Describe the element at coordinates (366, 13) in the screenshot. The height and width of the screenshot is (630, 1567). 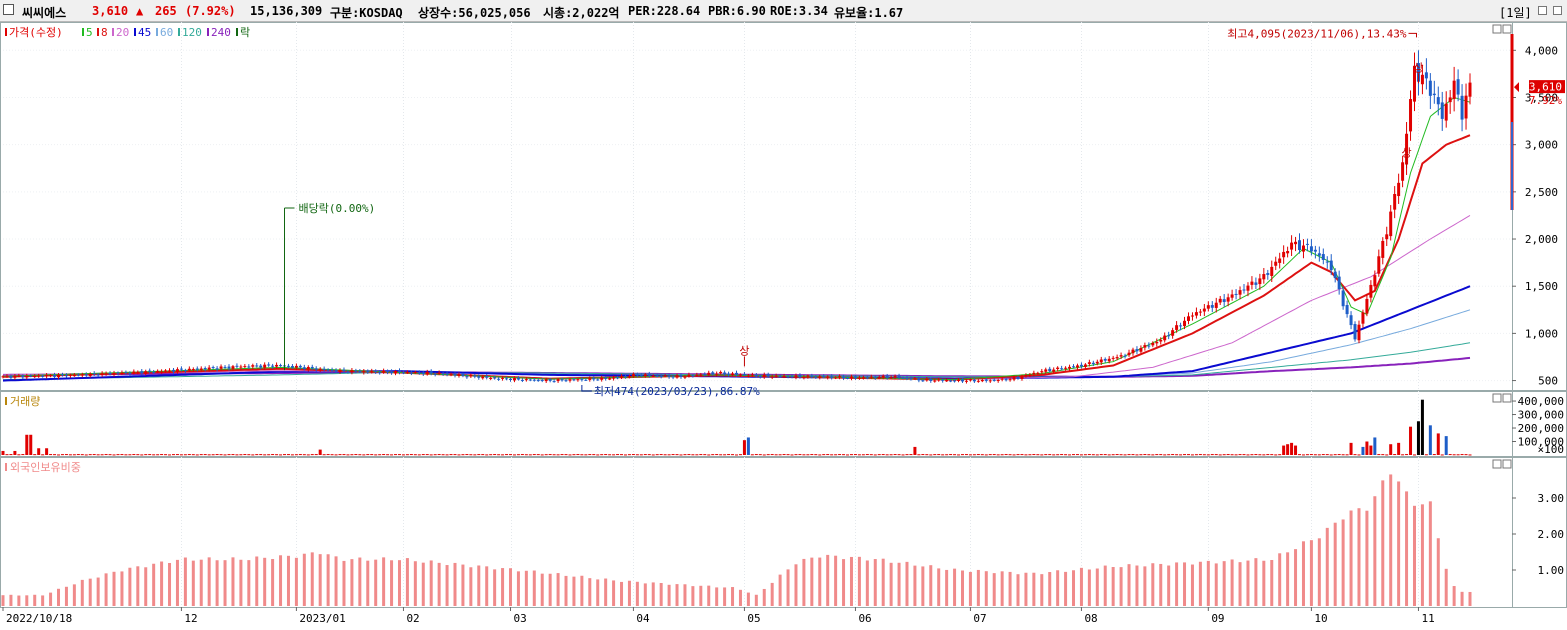
I see `market-type: 구분:KOSDAQ` at that location.